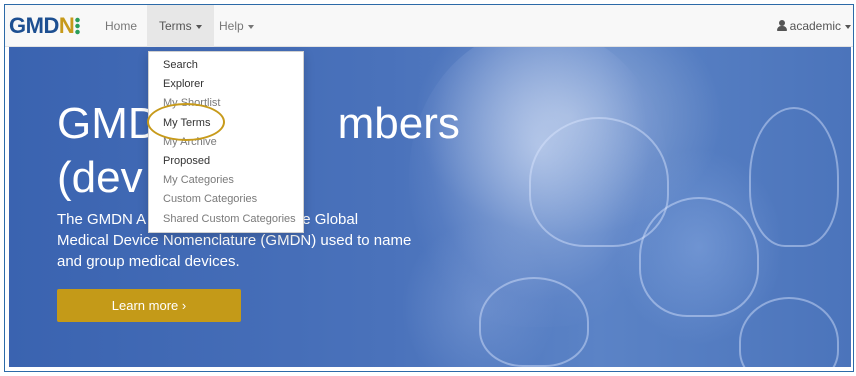 This screenshot has width=856, height=376. Describe the element at coordinates (231, 26) in the screenshot. I see `nav-help-label: Help` at that location.